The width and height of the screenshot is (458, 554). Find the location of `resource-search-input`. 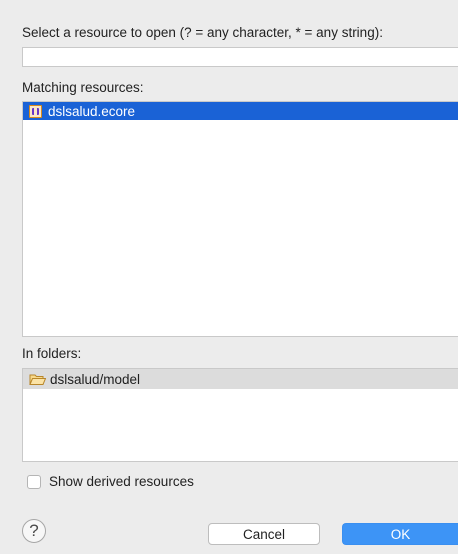

resource-search-input is located at coordinates (240, 57).